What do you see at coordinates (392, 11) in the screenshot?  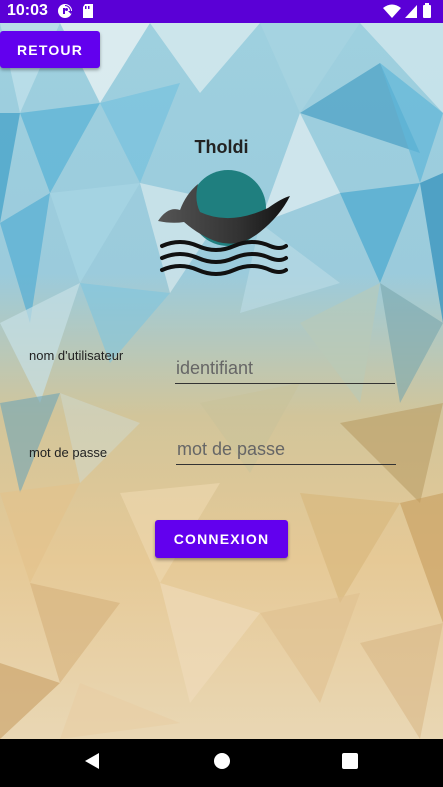 I see `wifi-icon` at bounding box center [392, 11].